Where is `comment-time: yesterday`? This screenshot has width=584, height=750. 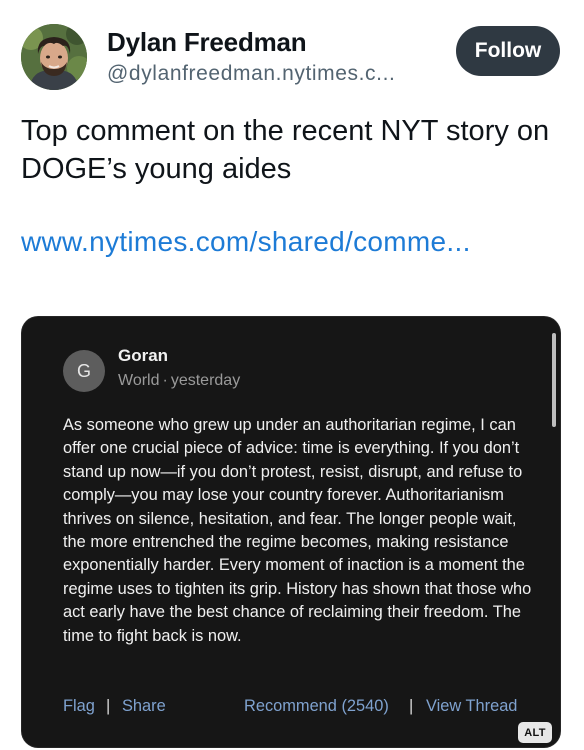 comment-time: yesterday is located at coordinates (205, 380).